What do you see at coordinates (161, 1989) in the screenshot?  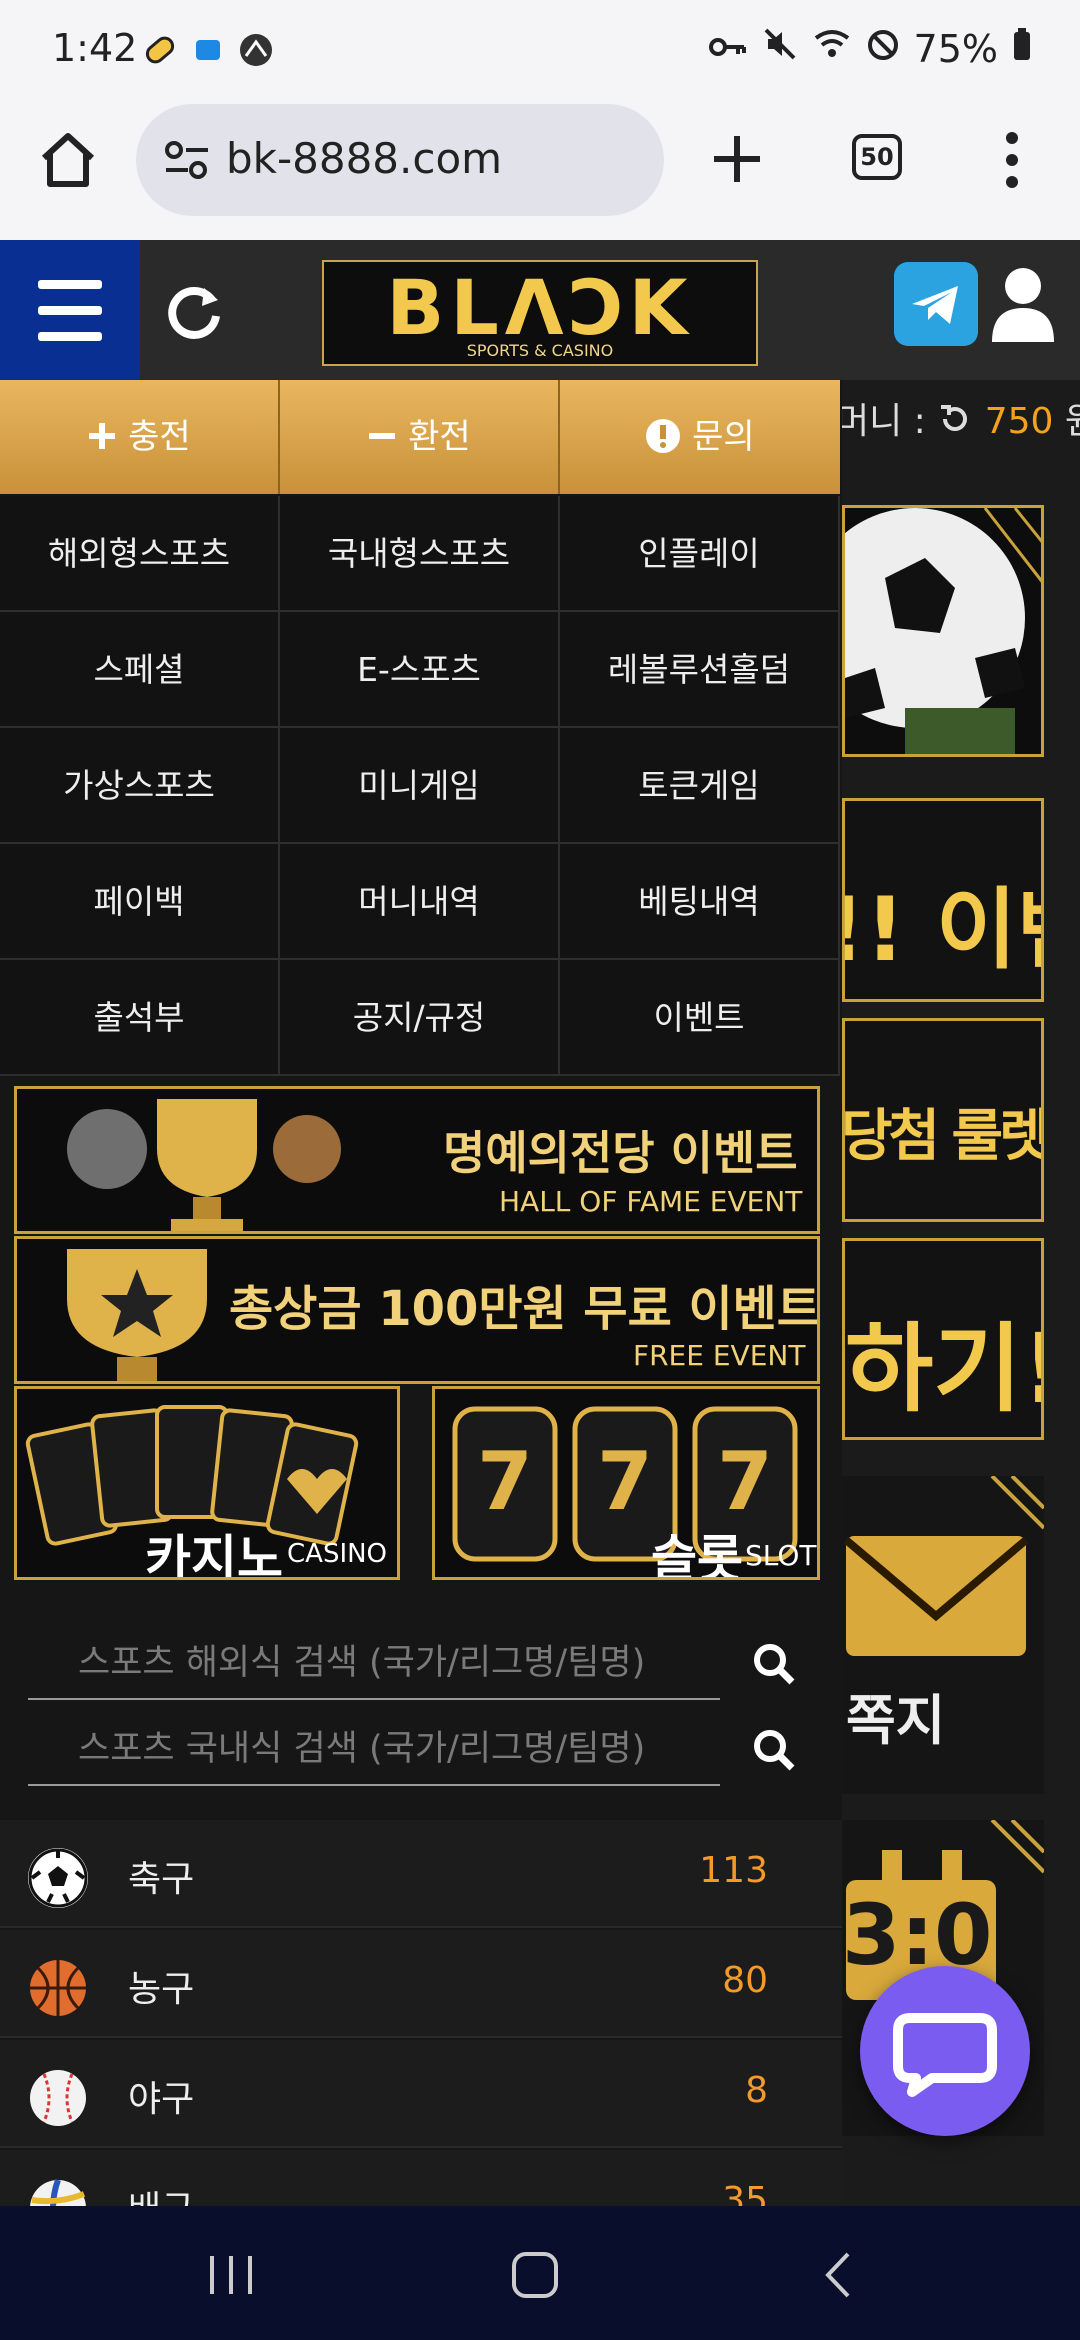 I see `sport-name: 농구` at bounding box center [161, 1989].